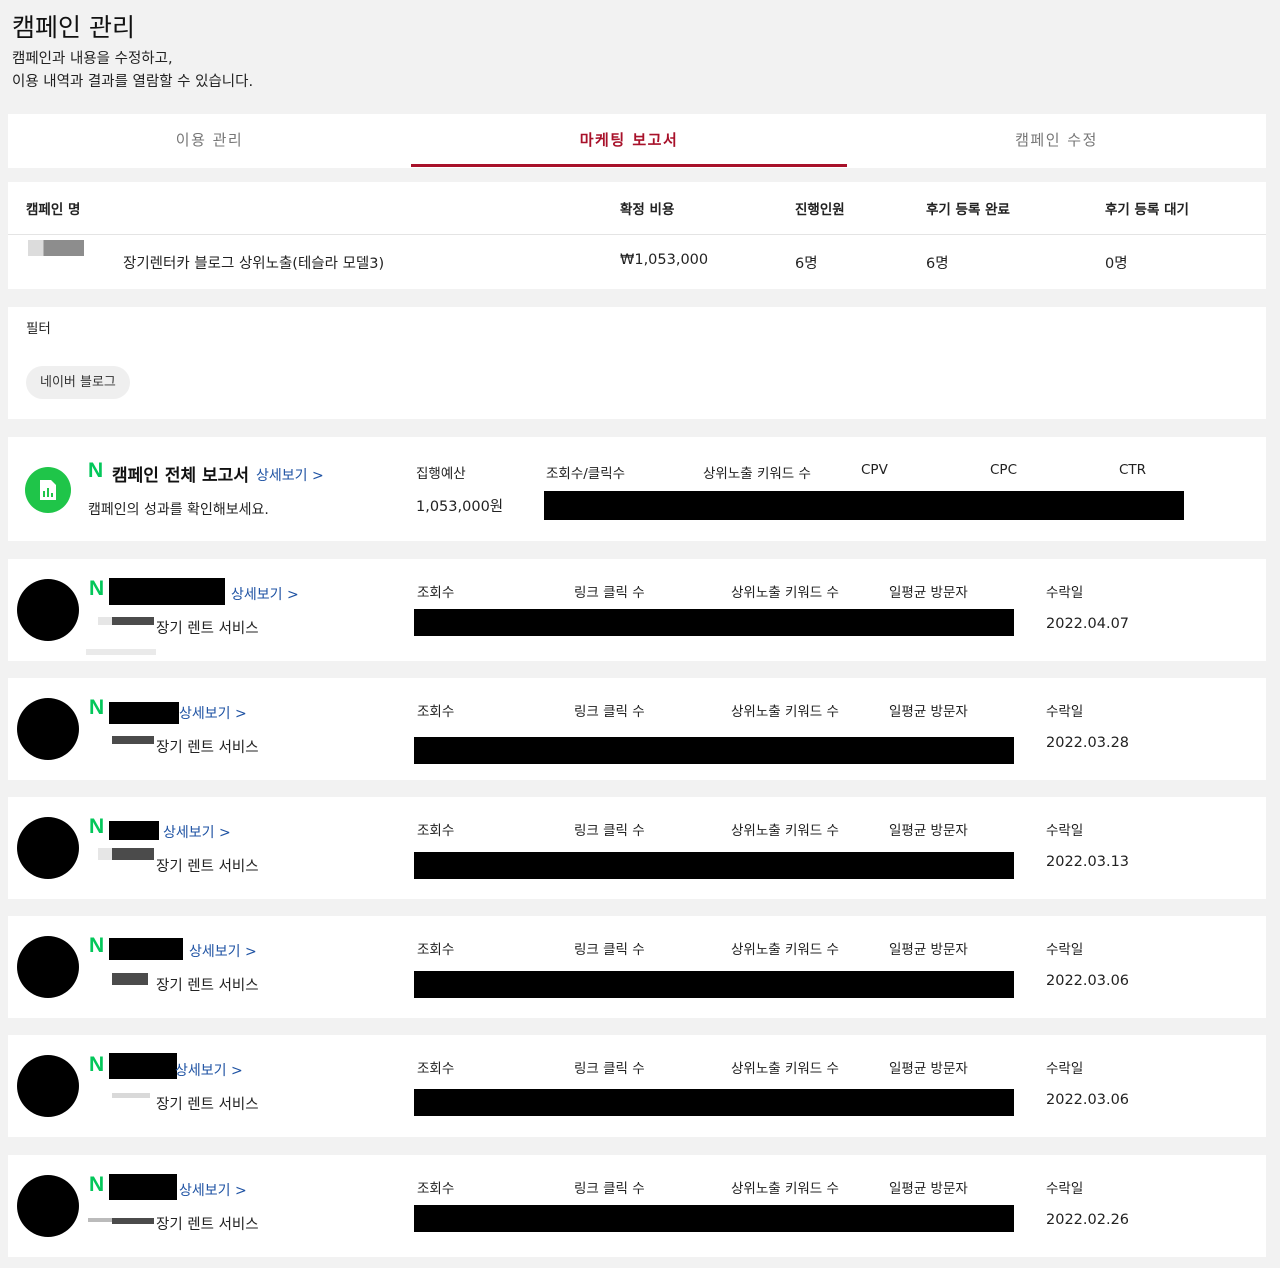 Image resolution: width=1280 pixels, height=1268 pixels. What do you see at coordinates (1003, 470) in the screenshot?
I see `metric-cpc-label: CPC` at bounding box center [1003, 470].